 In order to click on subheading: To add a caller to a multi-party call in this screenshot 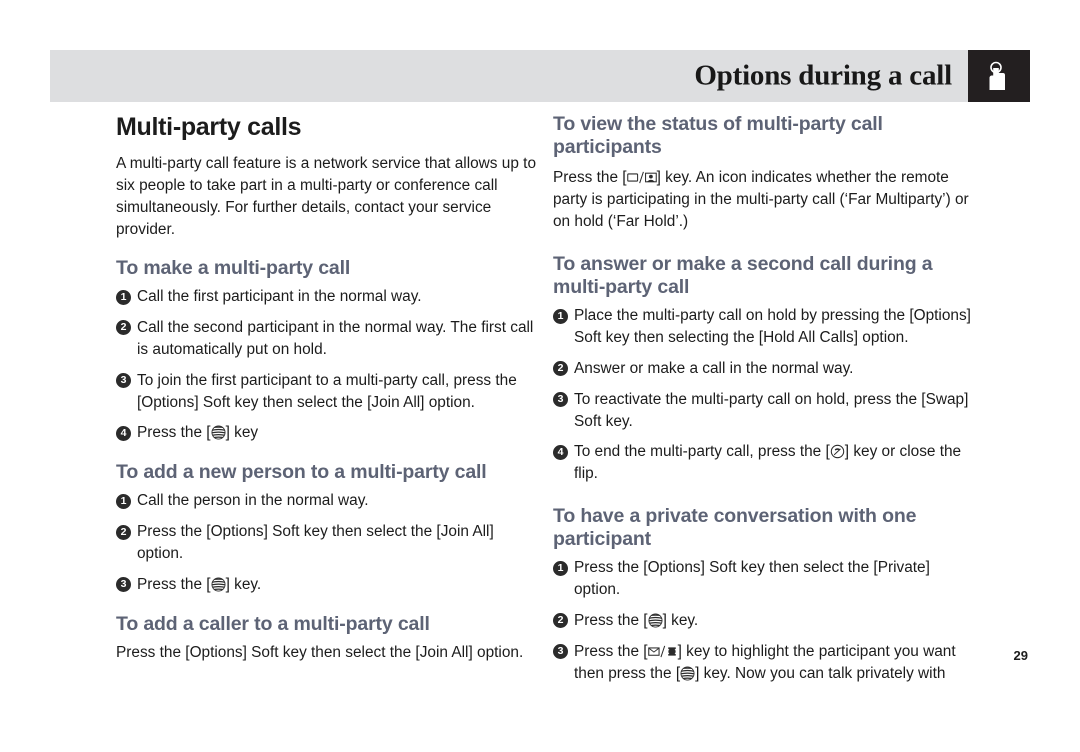, I will do `click(273, 623)`.